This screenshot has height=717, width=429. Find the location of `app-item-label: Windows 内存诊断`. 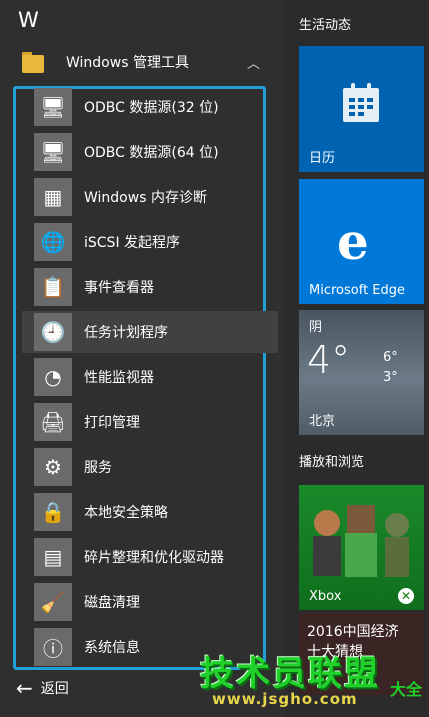

app-item-label: Windows 内存诊断 is located at coordinates (145, 198).